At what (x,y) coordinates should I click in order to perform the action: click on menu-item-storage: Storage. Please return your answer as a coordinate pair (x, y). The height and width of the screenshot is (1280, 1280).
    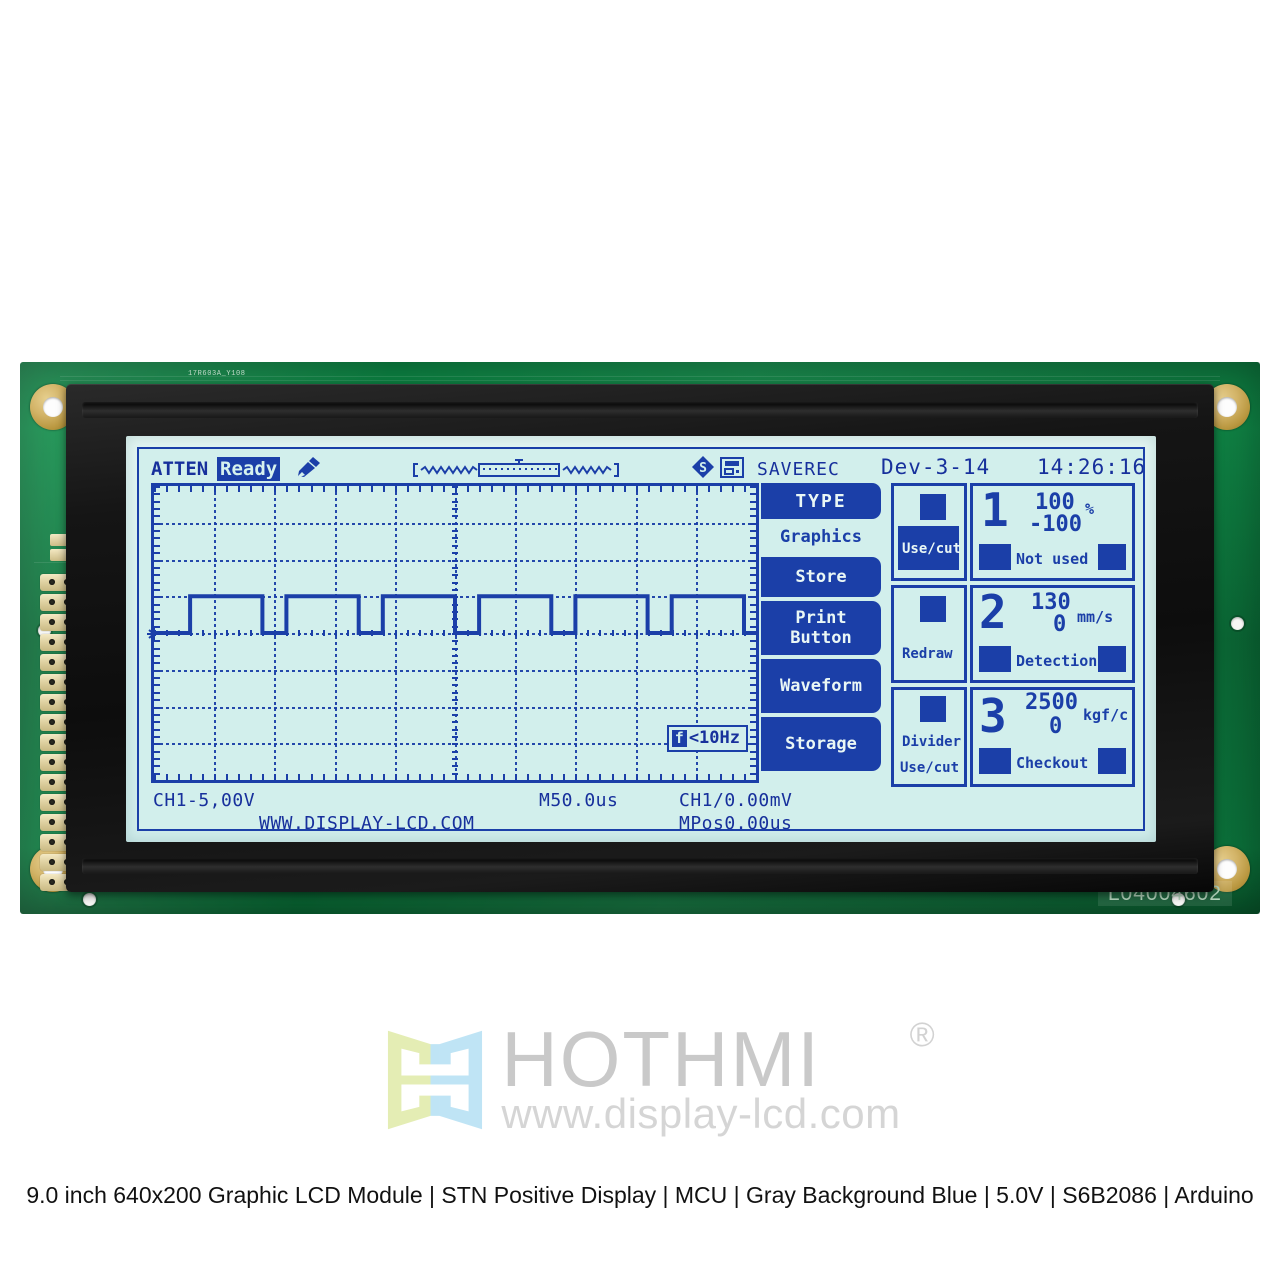
    Looking at the image, I should click on (821, 744).